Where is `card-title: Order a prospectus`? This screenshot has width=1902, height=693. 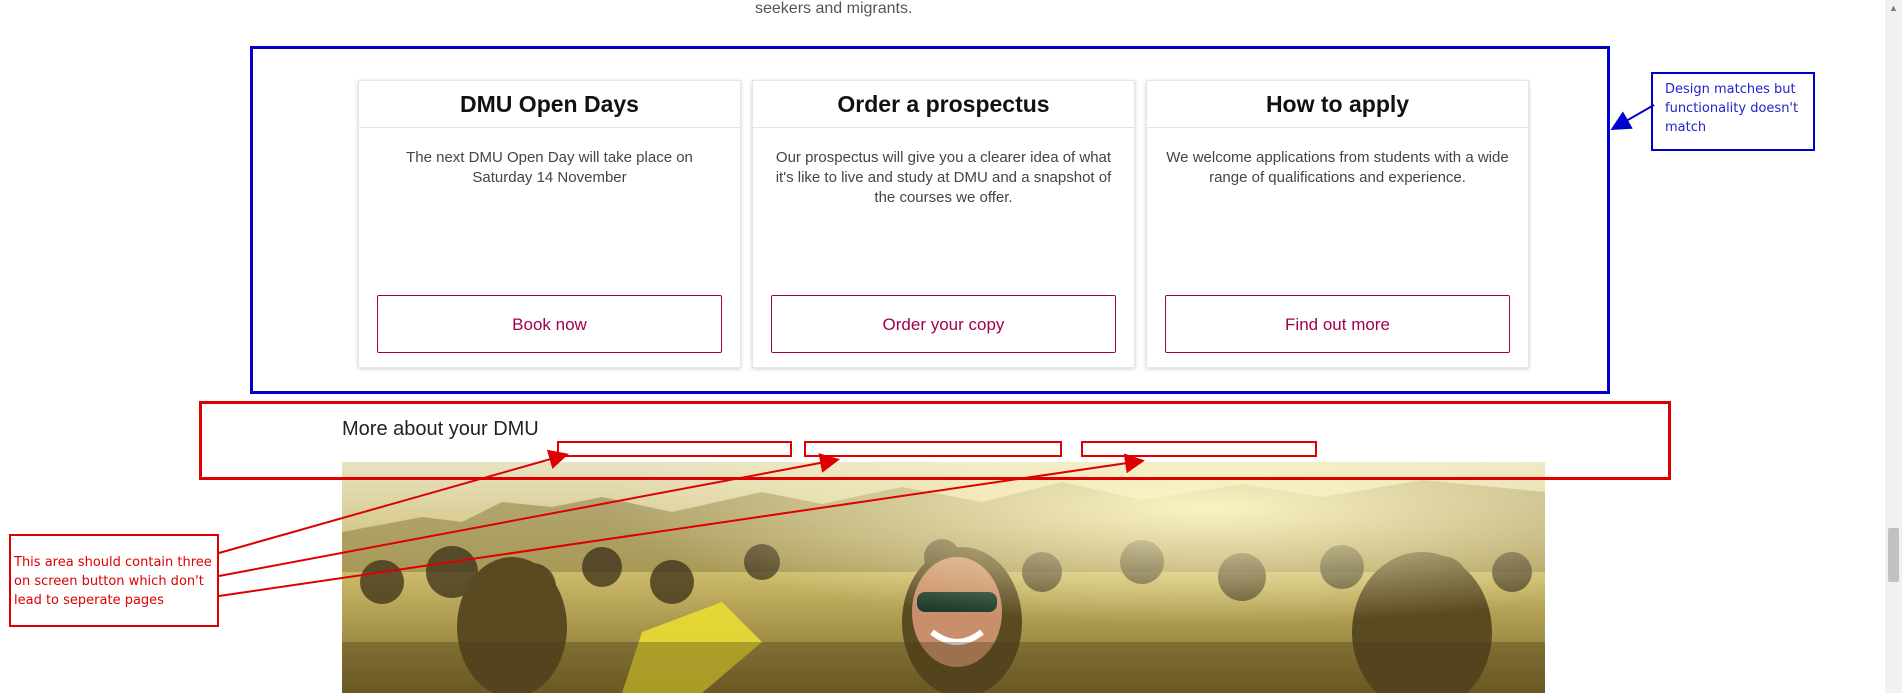 card-title: Order a prospectus is located at coordinates (943, 104).